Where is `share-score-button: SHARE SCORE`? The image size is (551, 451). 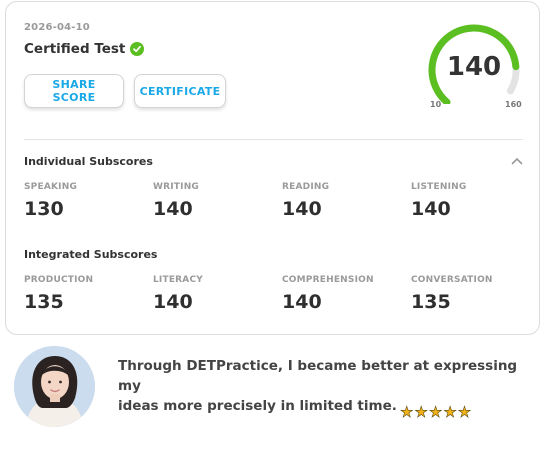 share-score-button: SHARE SCORE is located at coordinates (74, 91).